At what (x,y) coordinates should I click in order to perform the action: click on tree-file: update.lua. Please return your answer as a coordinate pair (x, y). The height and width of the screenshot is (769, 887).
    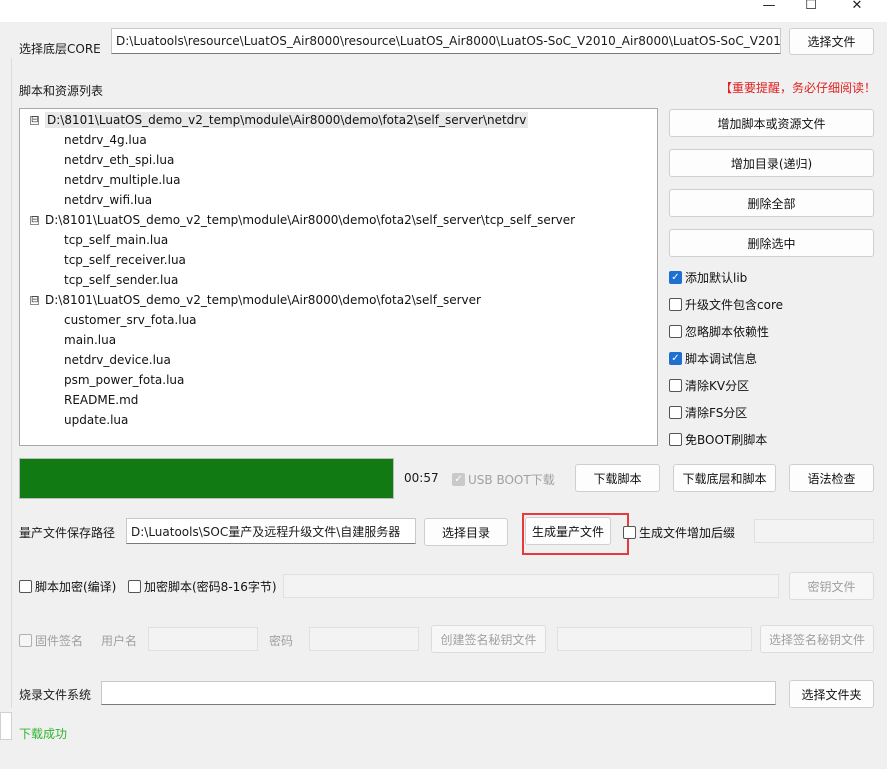
    Looking at the image, I should click on (96, 420).